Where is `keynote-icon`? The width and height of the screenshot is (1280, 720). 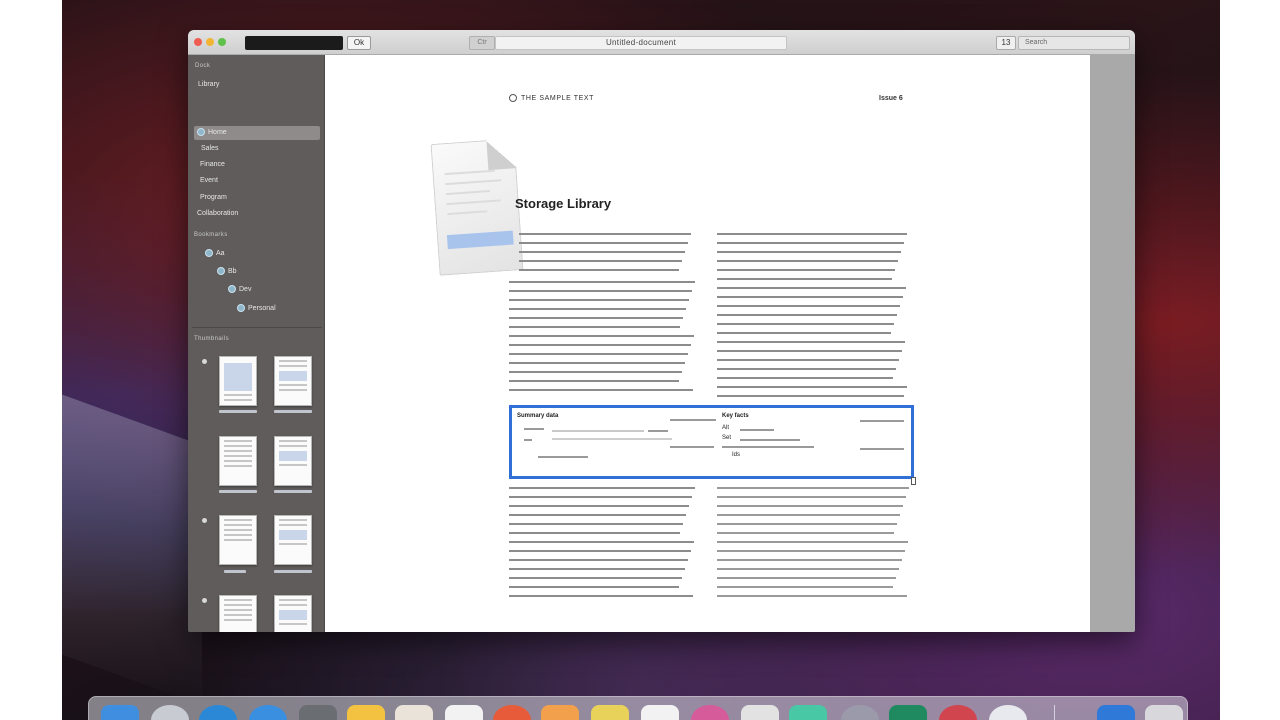
keynote-icon is located at coordinates (760, 712).